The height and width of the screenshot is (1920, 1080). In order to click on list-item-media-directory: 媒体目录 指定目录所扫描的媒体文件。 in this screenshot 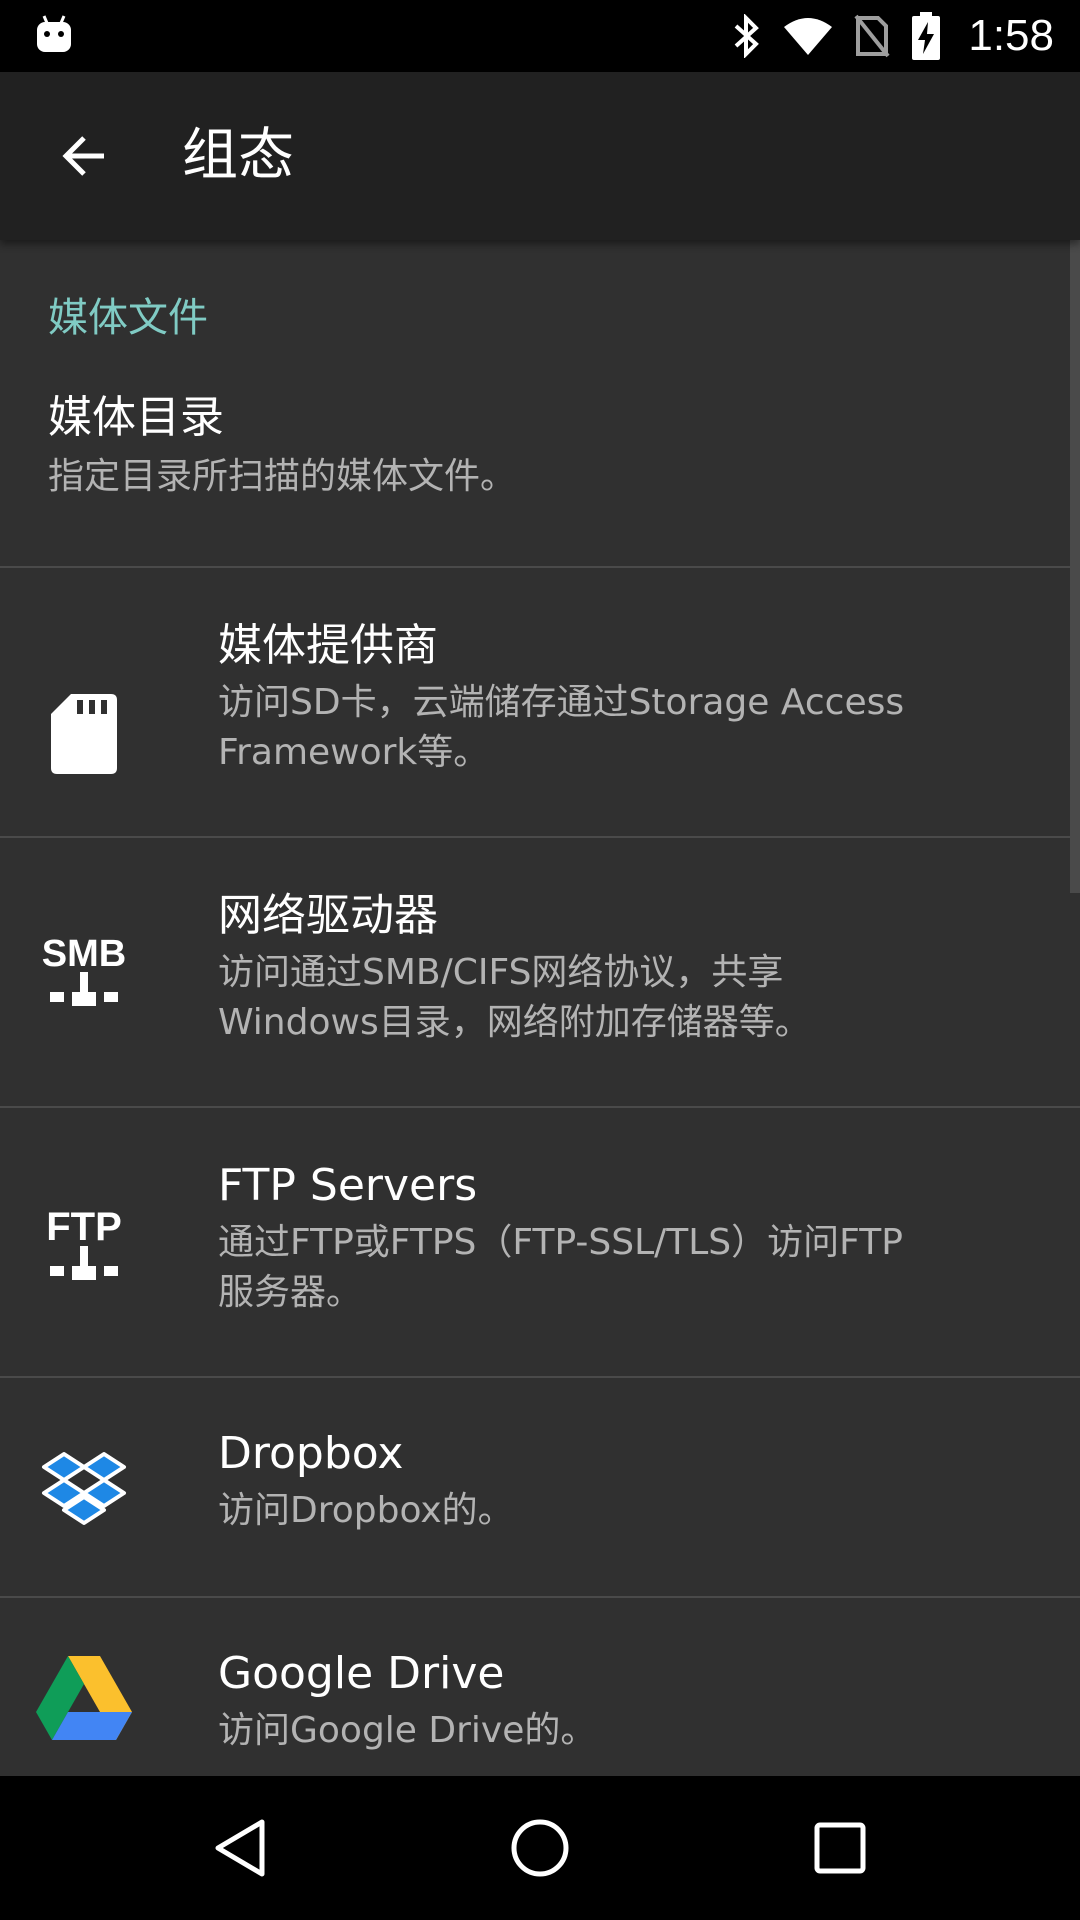, I will do `click(540, 480)`.